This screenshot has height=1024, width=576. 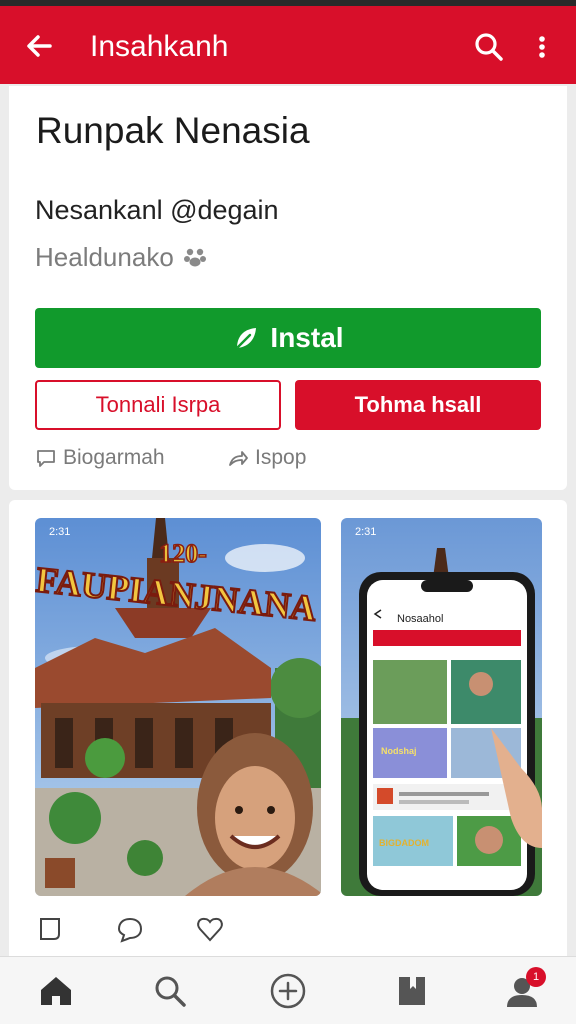 I want to click on nav-search-icon, so click(x=170, y=991).